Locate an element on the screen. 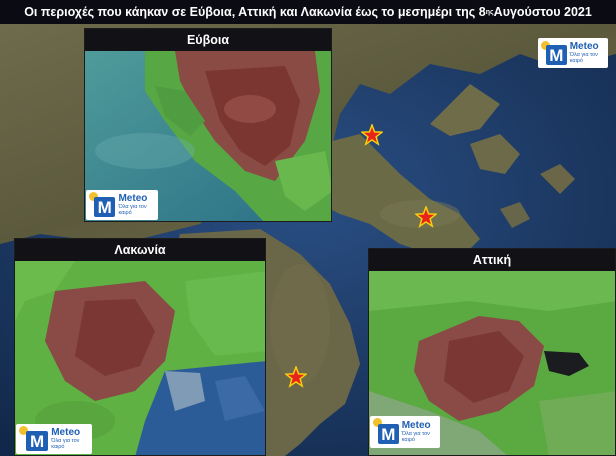 The height and width of the screenshot is (456, 616). fire-location-star-attiki is located at coordinates (426, 217).